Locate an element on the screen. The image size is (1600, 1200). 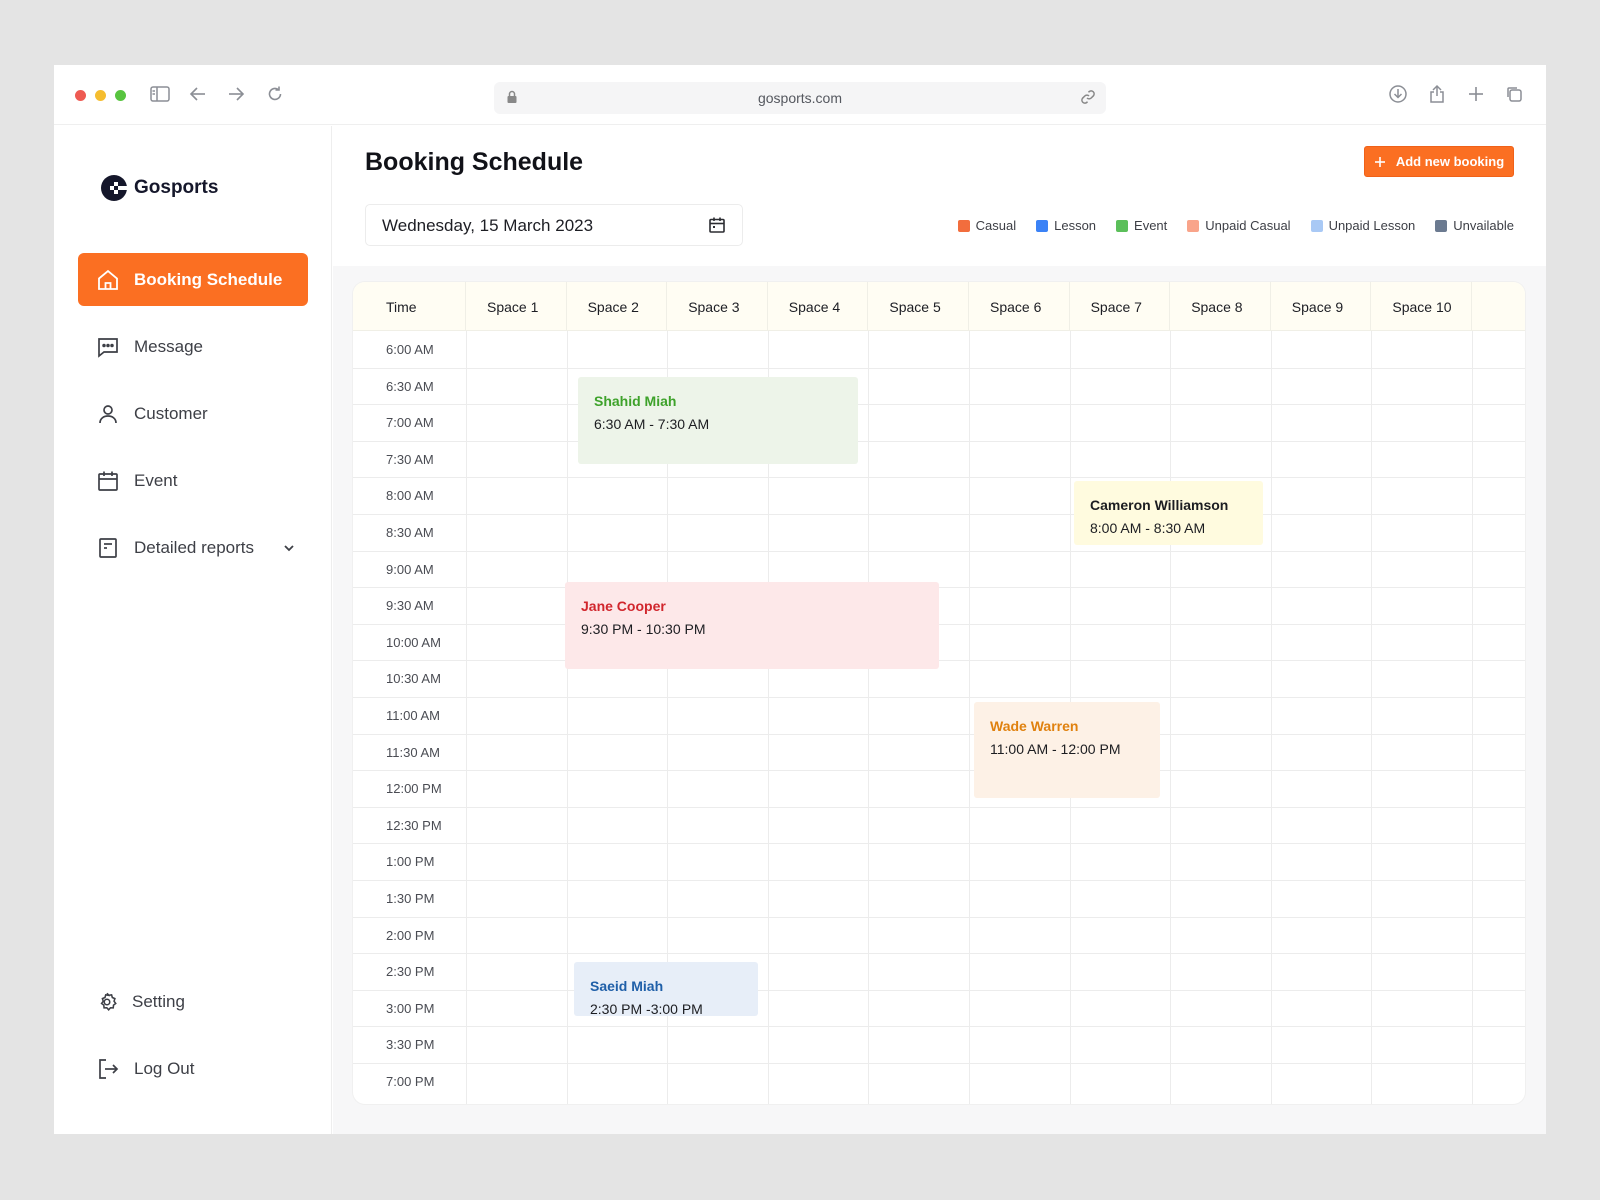
legend-label: Unpaid Lesson is located at coordinates (1372, 225).